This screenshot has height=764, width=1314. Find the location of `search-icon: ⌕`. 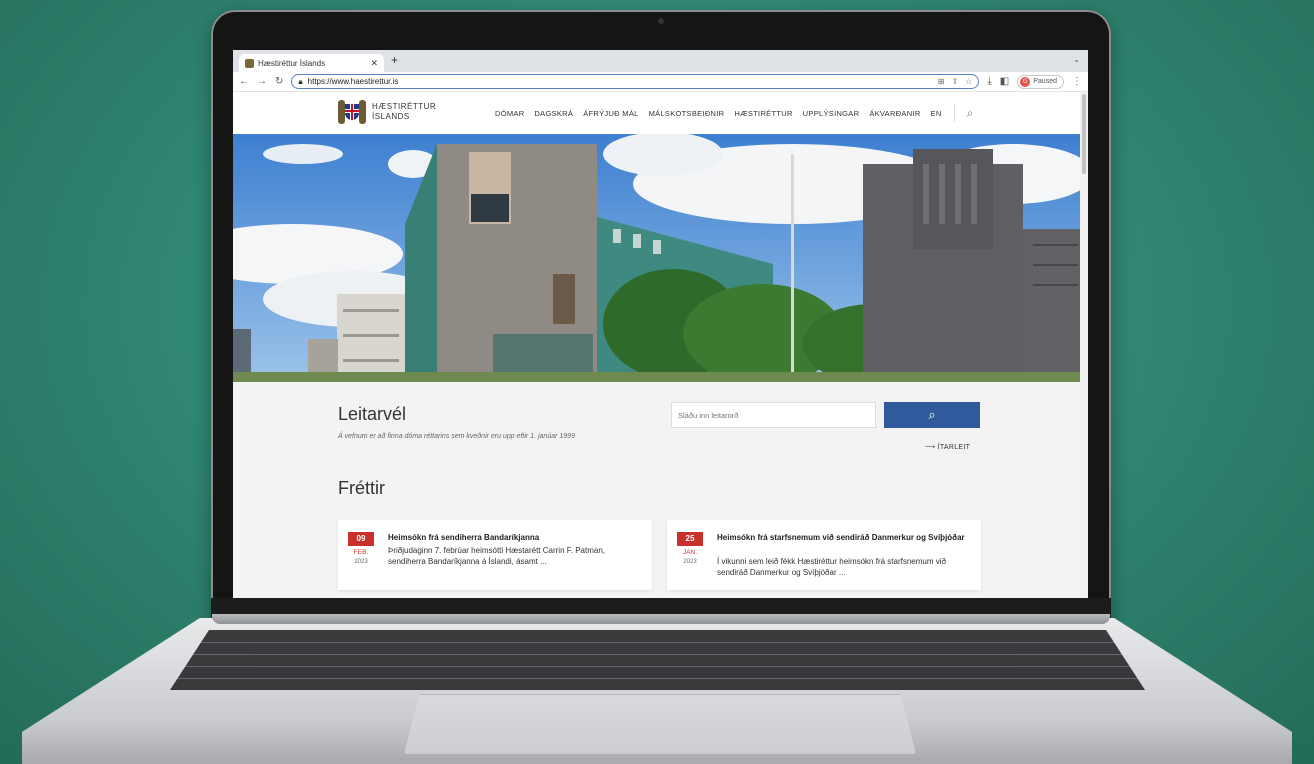

search-icon: ⌕ is located at coordinates (970, 113).